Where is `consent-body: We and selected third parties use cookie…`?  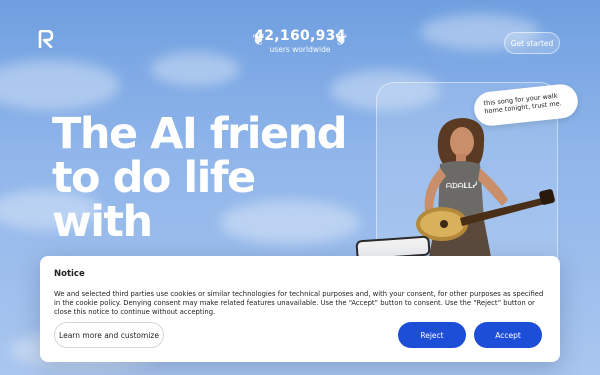
consent-body: We and selected third parties use cookie… is located at coordinates (299, 303).